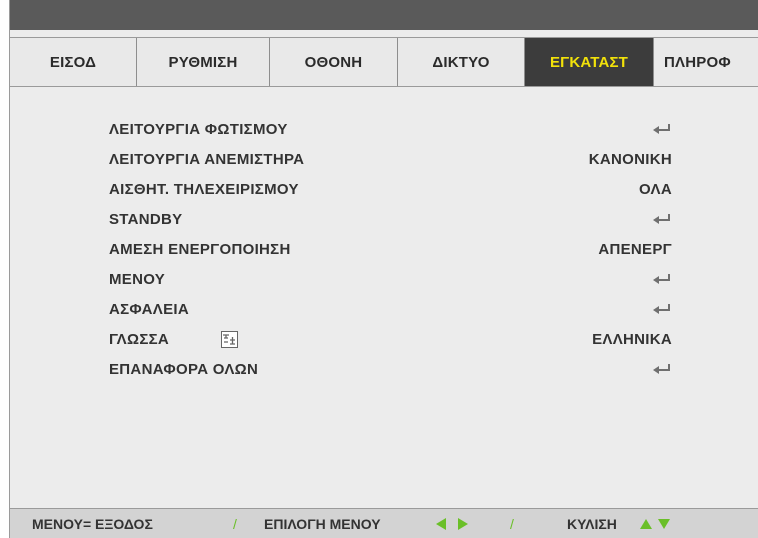 Image resolution: width=758 pixels, height=538 pixels. I want to click on menu-item-label: ΑΜΕΣΗ ΕΝΕΡΓΟΠΟΙΗΣΗ, so click(200, 249).